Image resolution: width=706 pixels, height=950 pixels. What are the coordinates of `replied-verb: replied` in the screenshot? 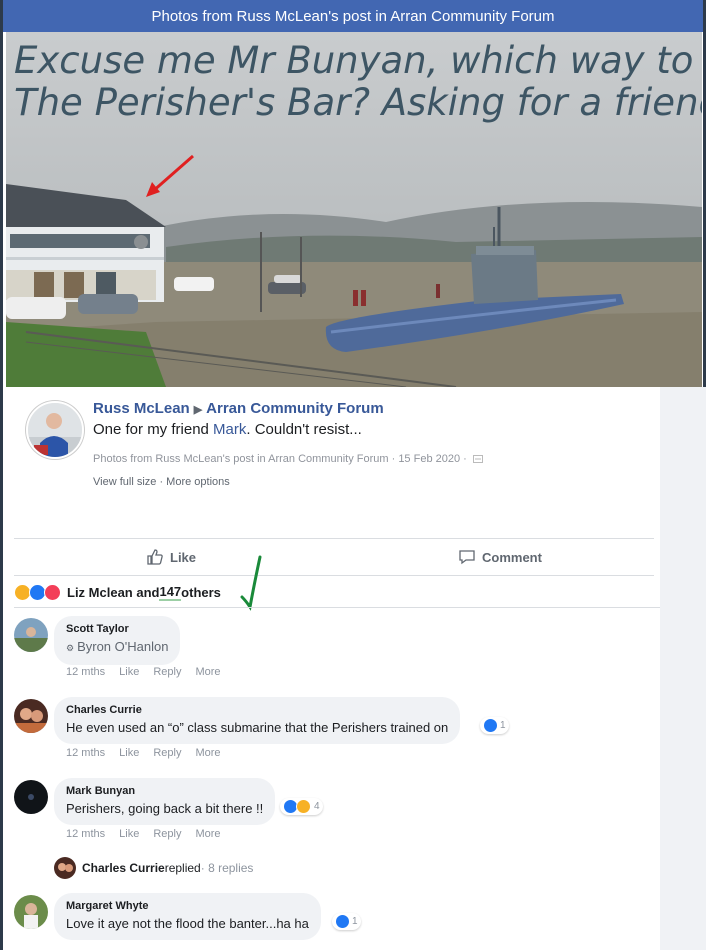 It's located at (182, 868).